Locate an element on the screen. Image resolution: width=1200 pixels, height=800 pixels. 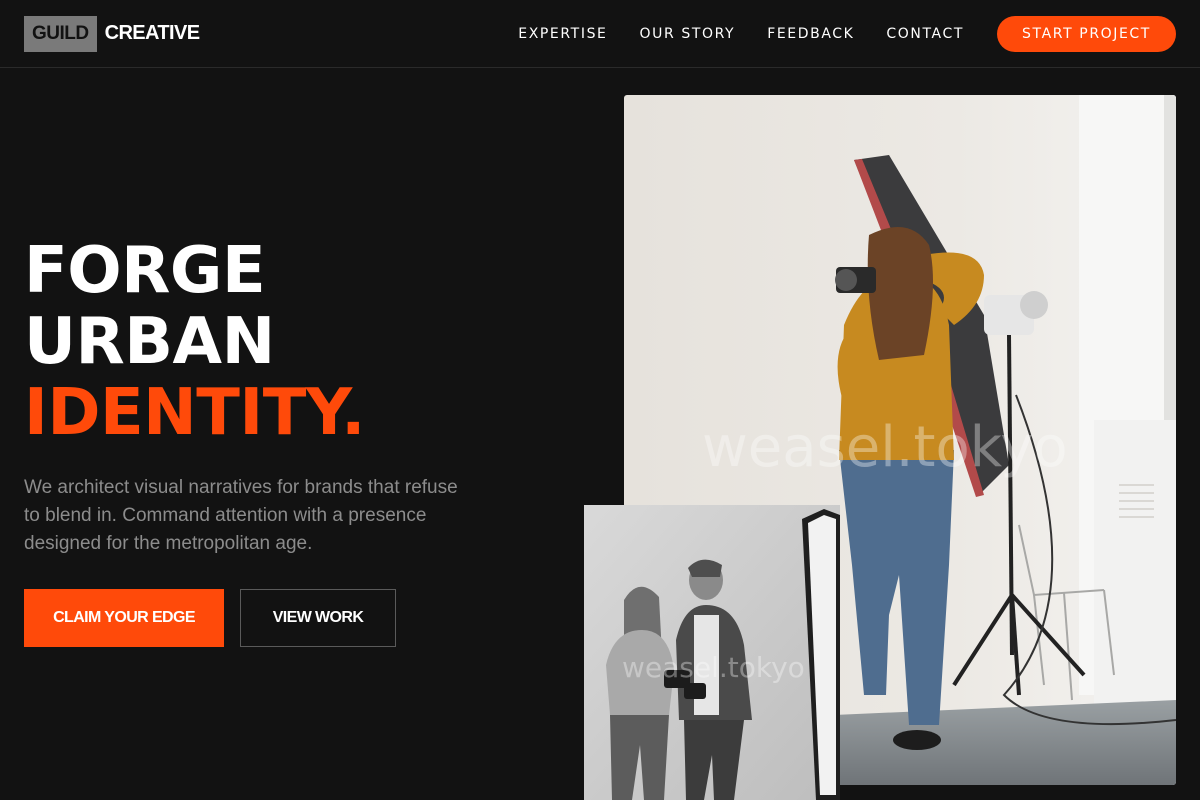
nav-links: EXPERTISE OUR STORY FEEDBACK CONTACT is located at coordinates (741, 34).